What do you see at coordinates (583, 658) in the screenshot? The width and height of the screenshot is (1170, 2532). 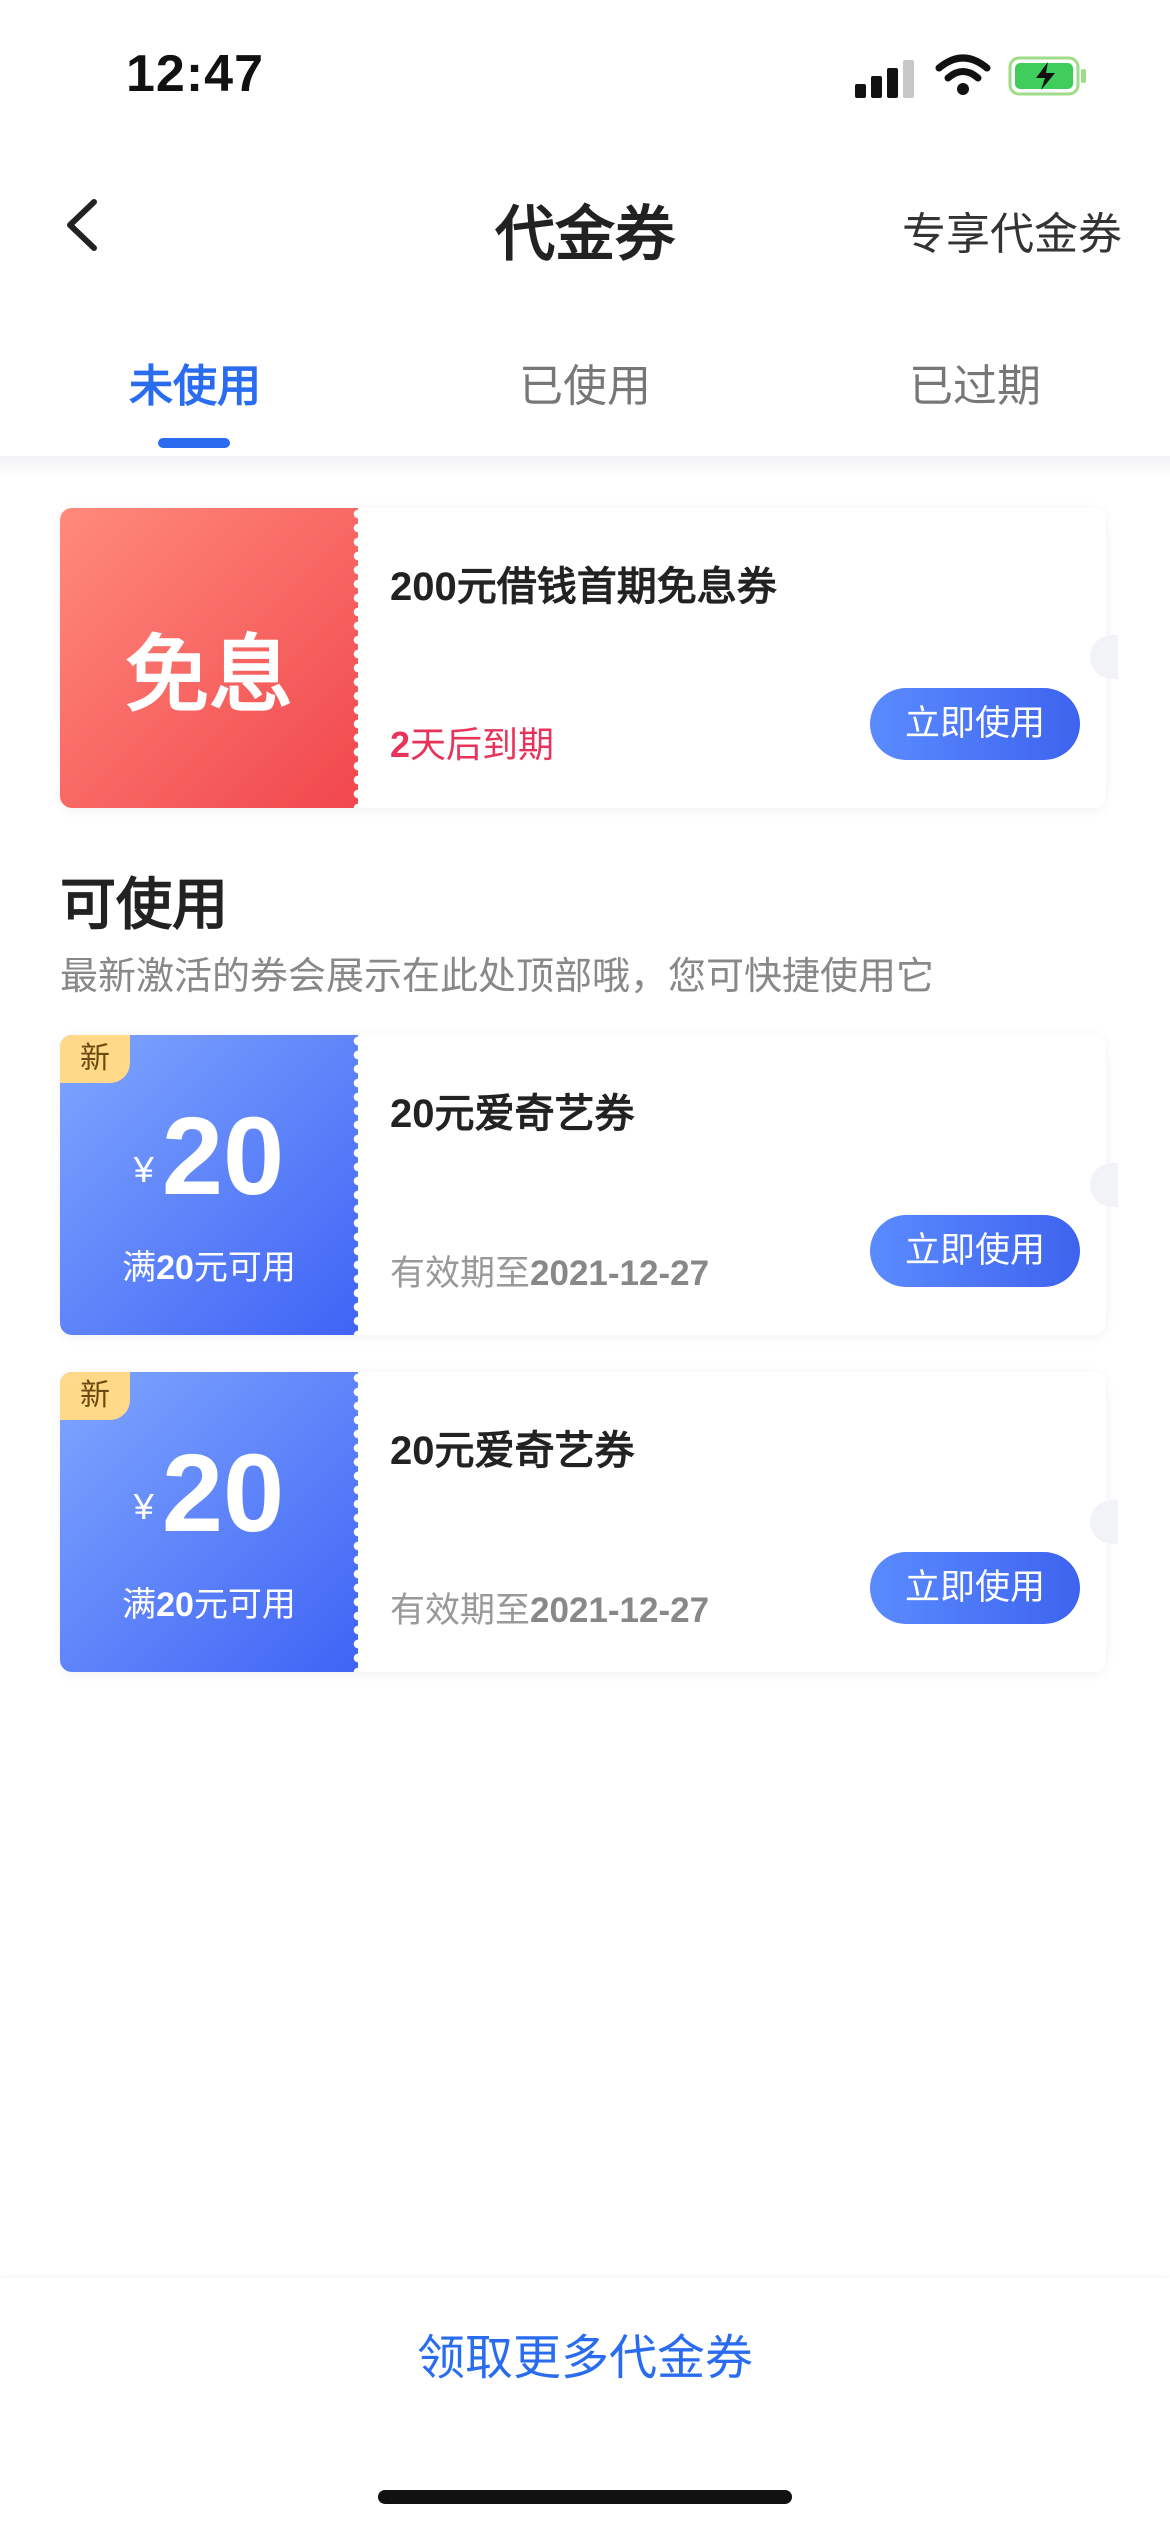 I see `featured-coupon-card: 免息 200元借钱首期免息券 2天后到期 立即使用` at bounding box center [583, 658].